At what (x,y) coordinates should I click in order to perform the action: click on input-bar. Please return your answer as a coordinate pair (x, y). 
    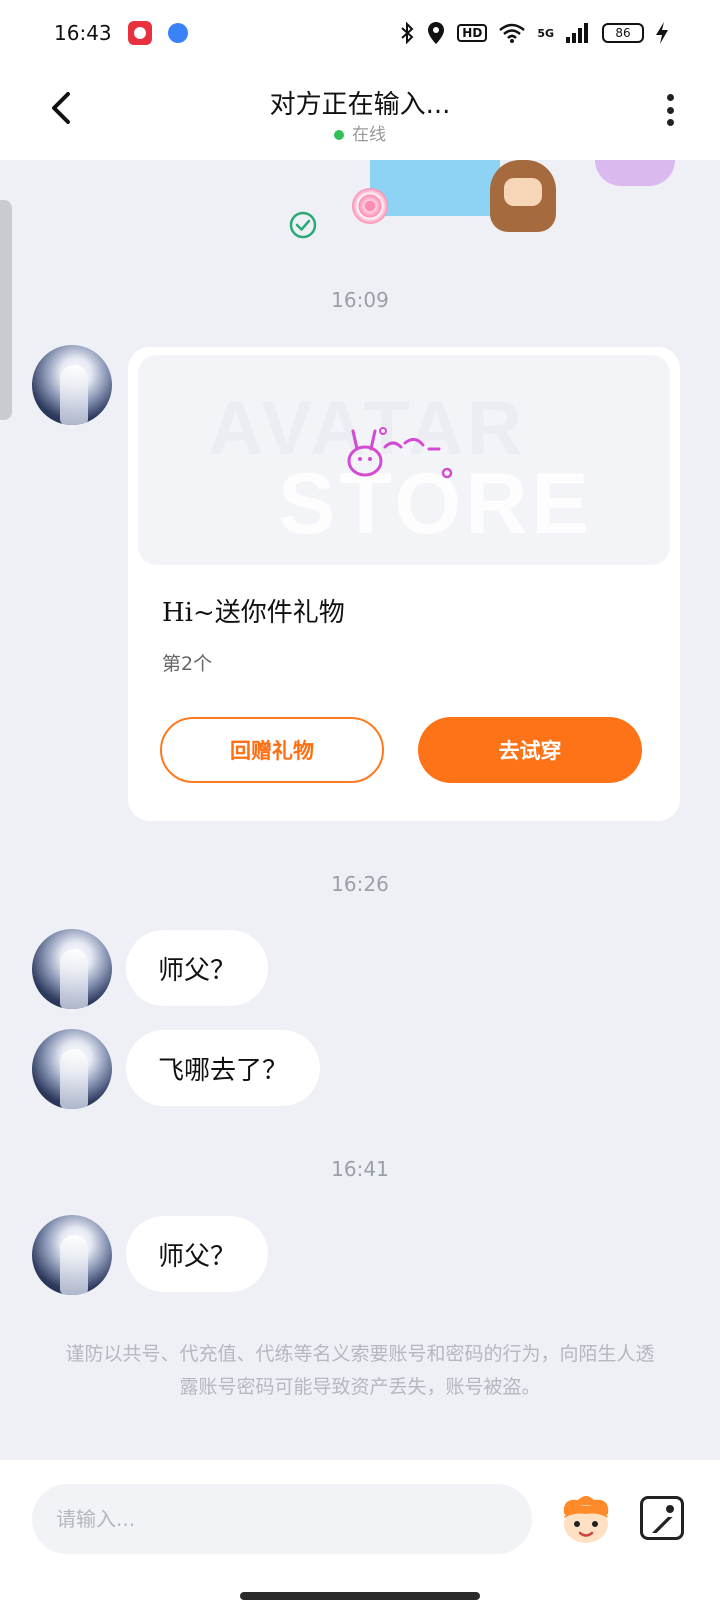
    Looking at the image, I should click on (360, 1536).